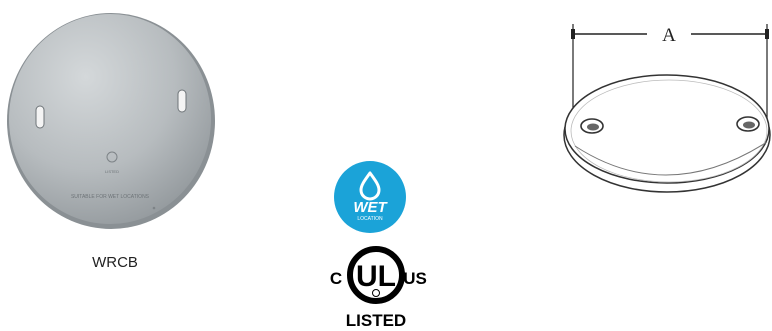 Image resolution: width=772 pixels, height=331 pixels. I want to click on ul-listed-mark: UL C US LISTED, so click(378, 288).